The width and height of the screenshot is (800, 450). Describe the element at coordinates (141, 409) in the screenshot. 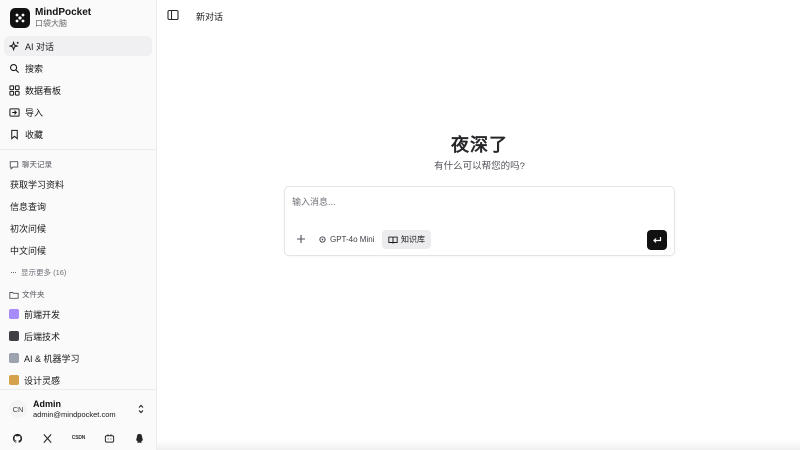

I see `chevrons-up-down-icon` at that location.